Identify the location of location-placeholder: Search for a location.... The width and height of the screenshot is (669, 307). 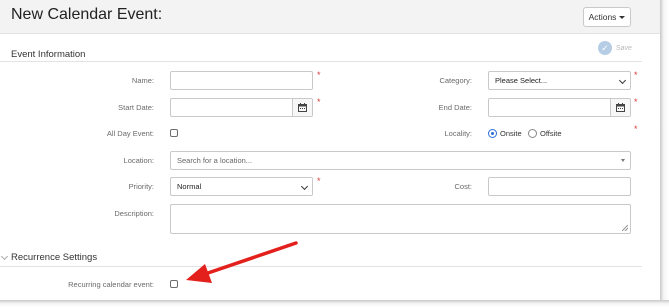
(215, 160).